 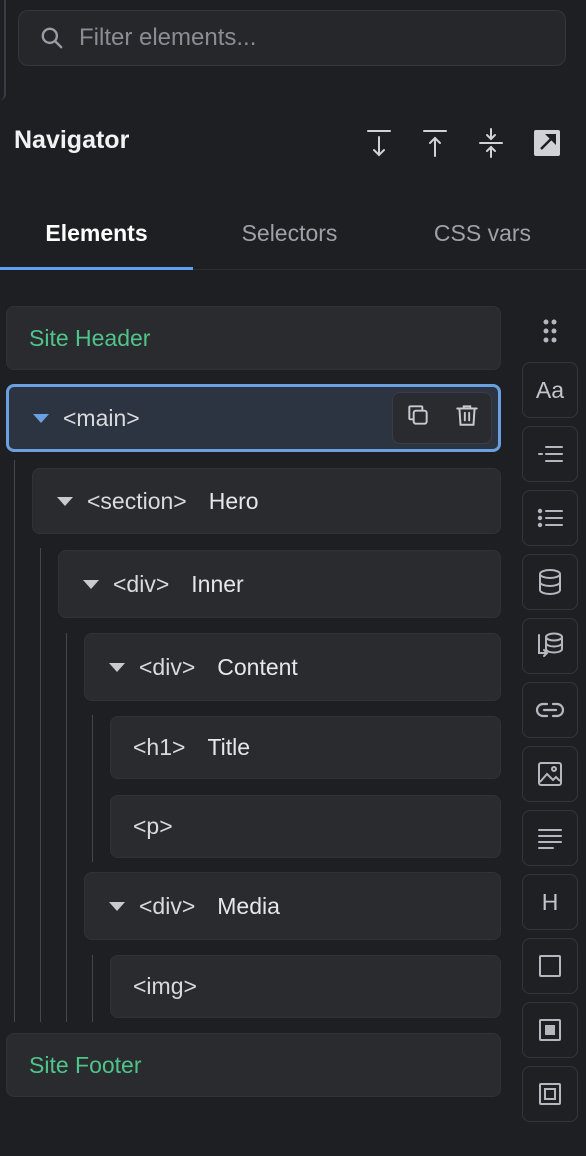 What do you see at coordinates (550, 774) in the screenshot?
I see `image-icon` at bounding box center [550, 774].